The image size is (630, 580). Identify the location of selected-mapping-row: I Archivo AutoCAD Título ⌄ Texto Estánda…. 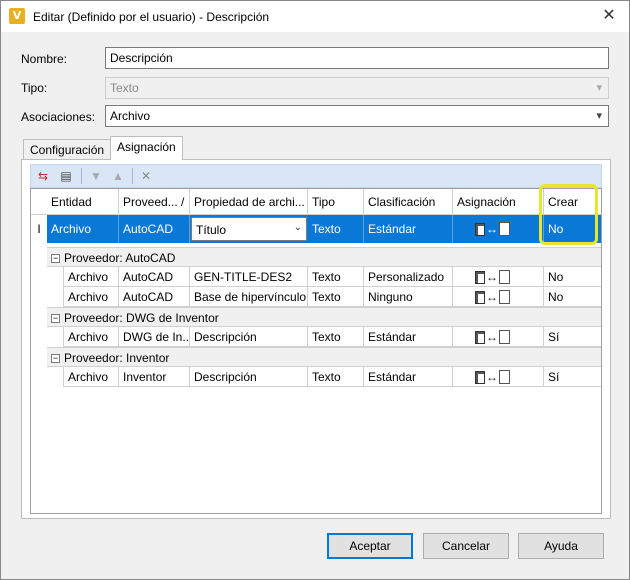
(316, 229).